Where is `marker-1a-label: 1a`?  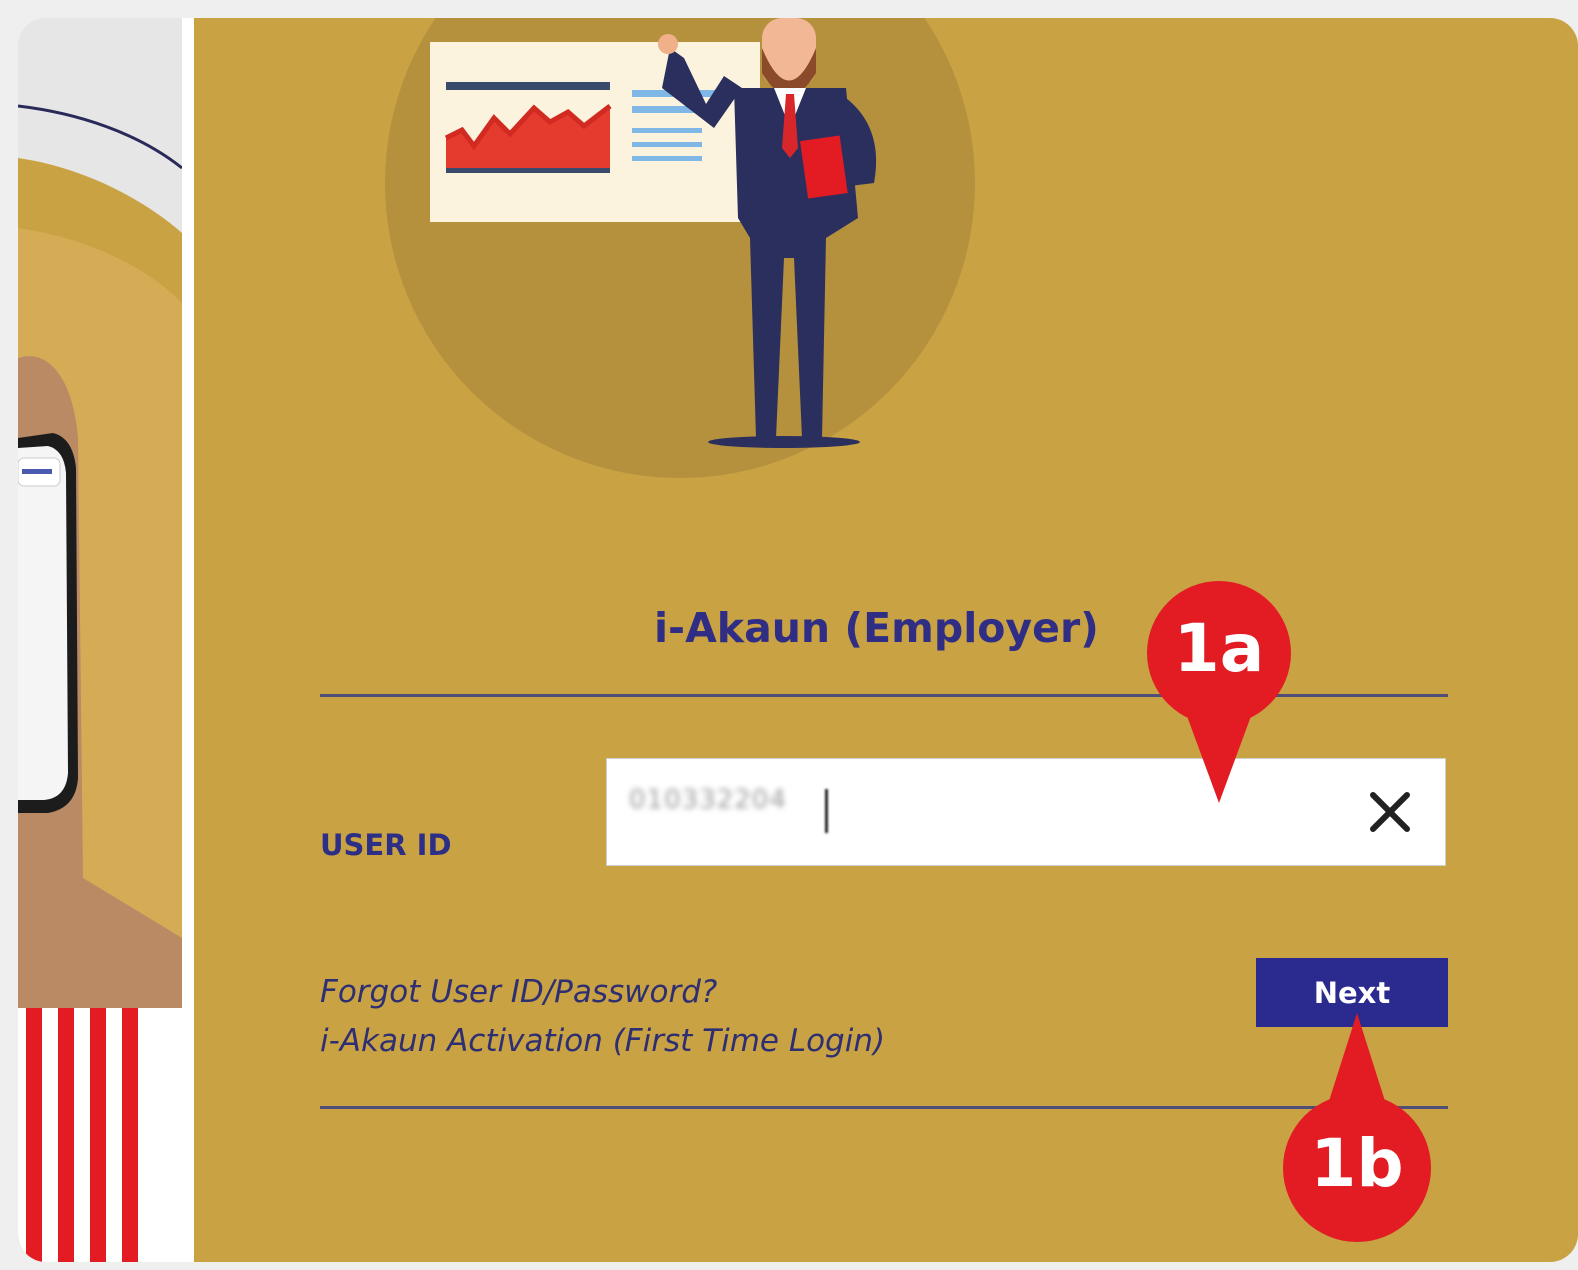
marker-1a-label: 1a is located at coordinates (1219, 648).